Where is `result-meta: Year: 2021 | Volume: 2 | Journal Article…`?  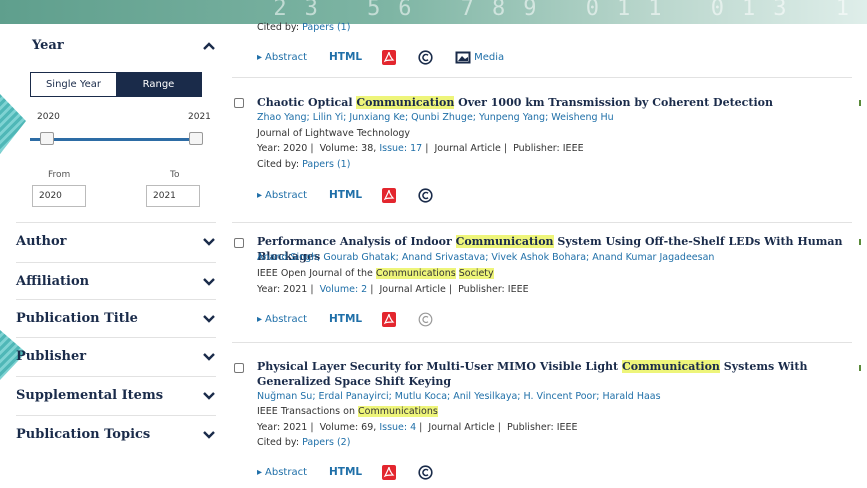
result-meta: Year: 2021 | Volume: 2 | Journal Article… is located at coordinates (393, 289).